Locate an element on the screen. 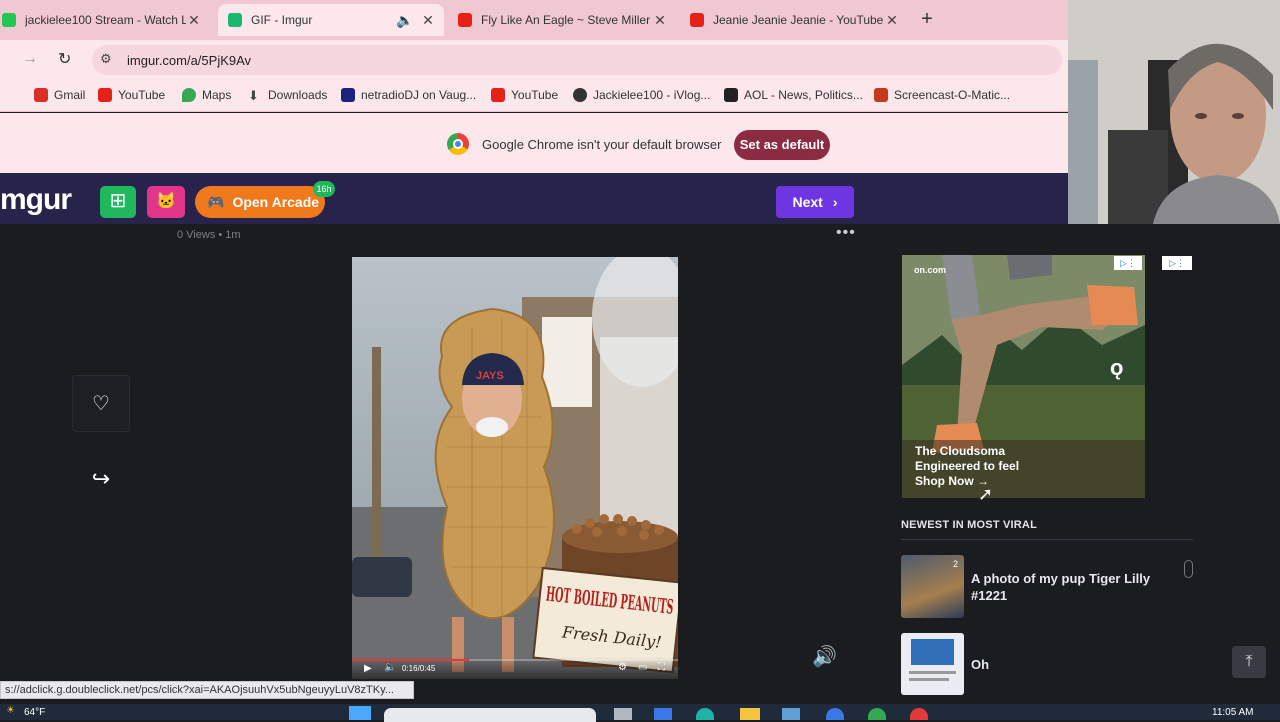 The width and height of the screenshot is (1280, 722). windows-taskbar: ☀ 64°F 11:05 AM is located at coordinates (640, 713).